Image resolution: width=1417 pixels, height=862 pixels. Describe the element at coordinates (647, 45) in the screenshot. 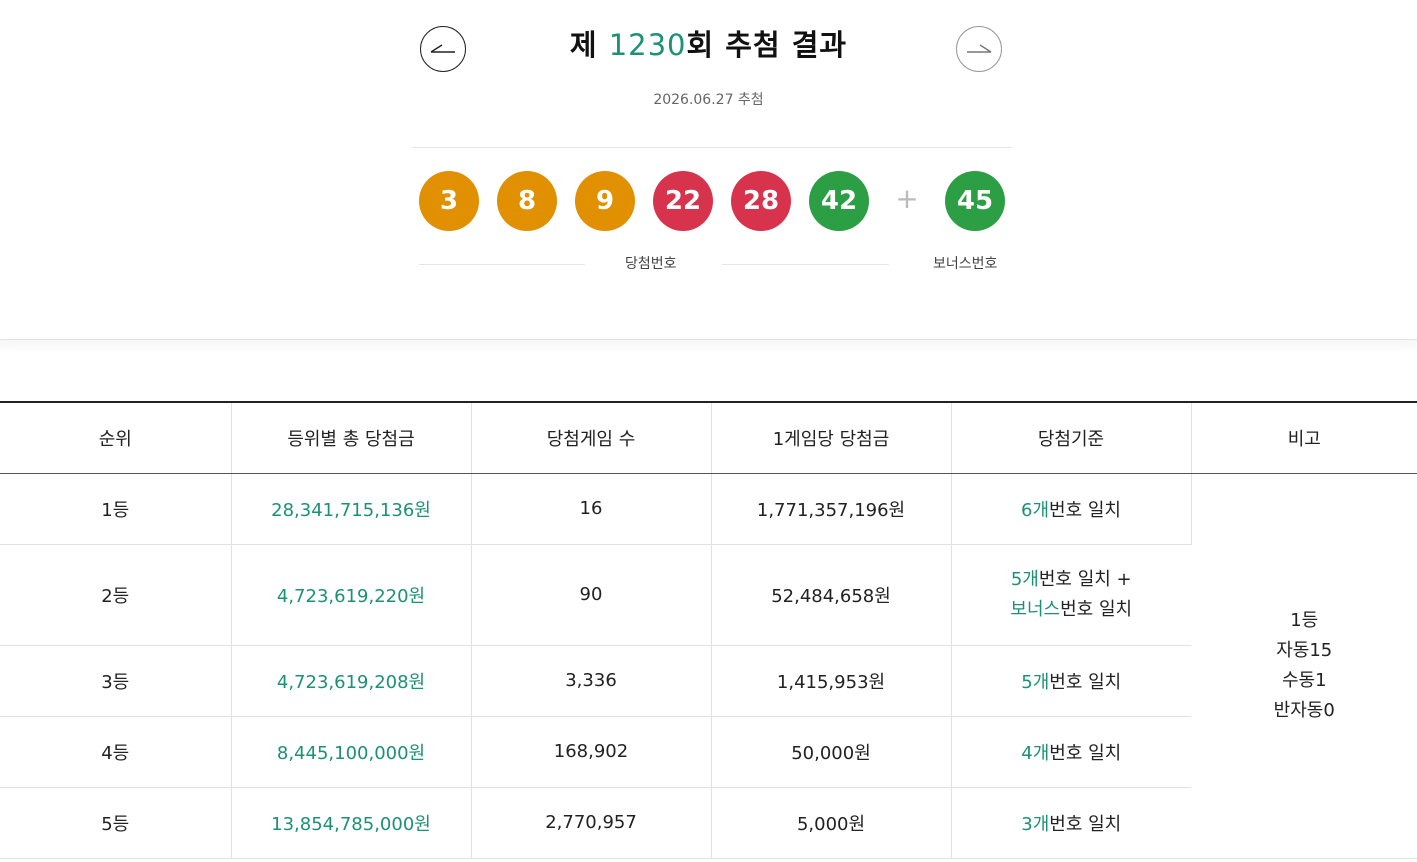

I see `draw-number: 1230` at that location.